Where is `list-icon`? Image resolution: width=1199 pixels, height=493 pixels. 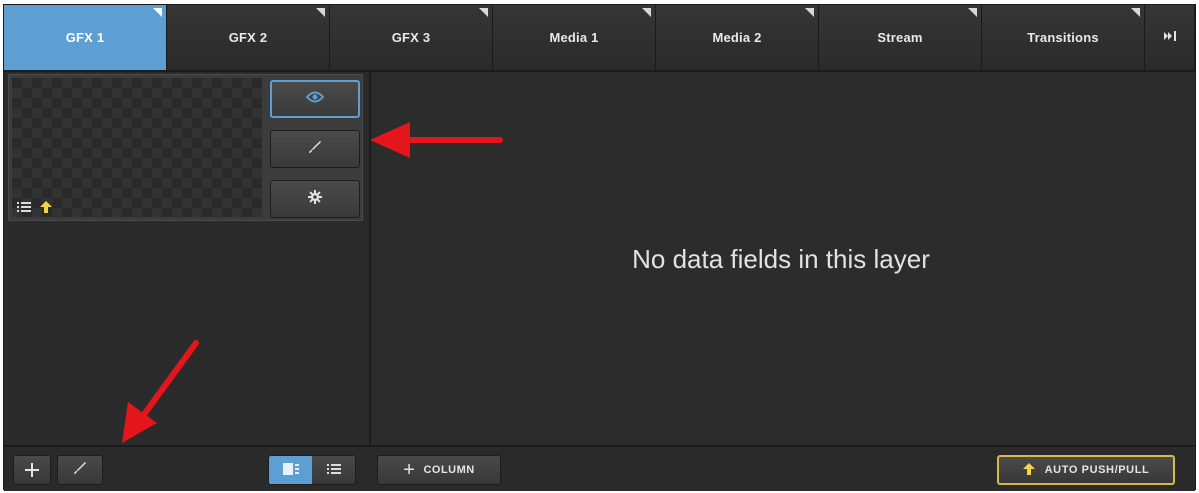
list-icon is located at coordinates (24, 207).